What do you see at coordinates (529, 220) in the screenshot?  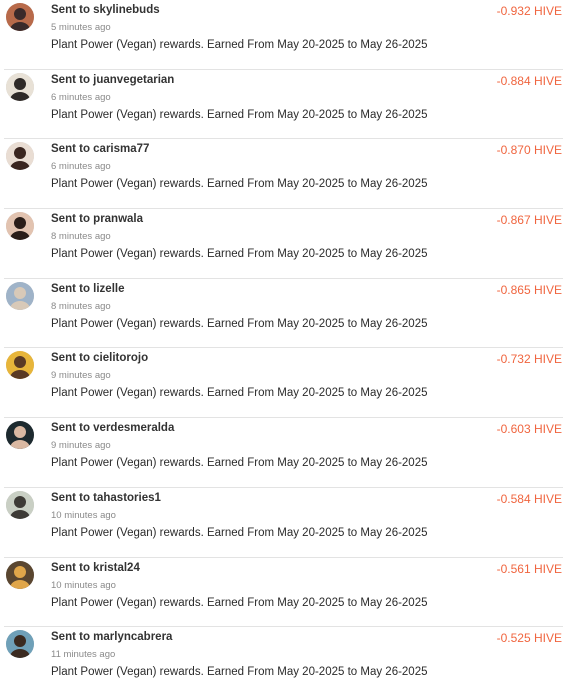 I see `transfer-amount: -0.867 HIVE` at bounding box center [529, 220].